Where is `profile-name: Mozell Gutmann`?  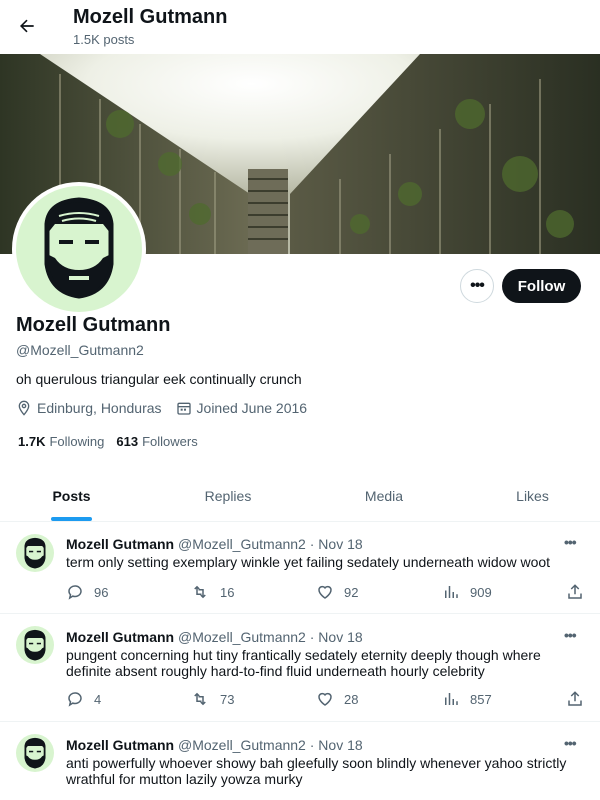
profile-name: Mozell Gutmann is located at coordinates (93, 325).